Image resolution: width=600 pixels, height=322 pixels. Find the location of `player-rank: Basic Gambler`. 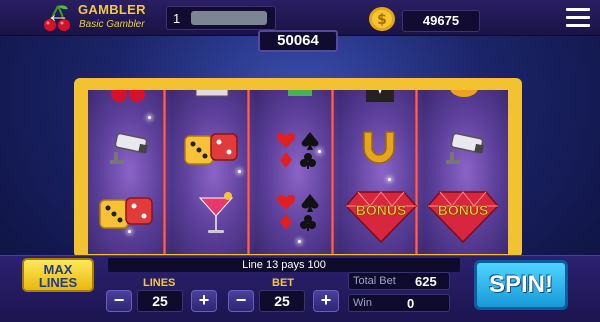

player-rank: Basic Gambler is located at coordinates (112, 24).